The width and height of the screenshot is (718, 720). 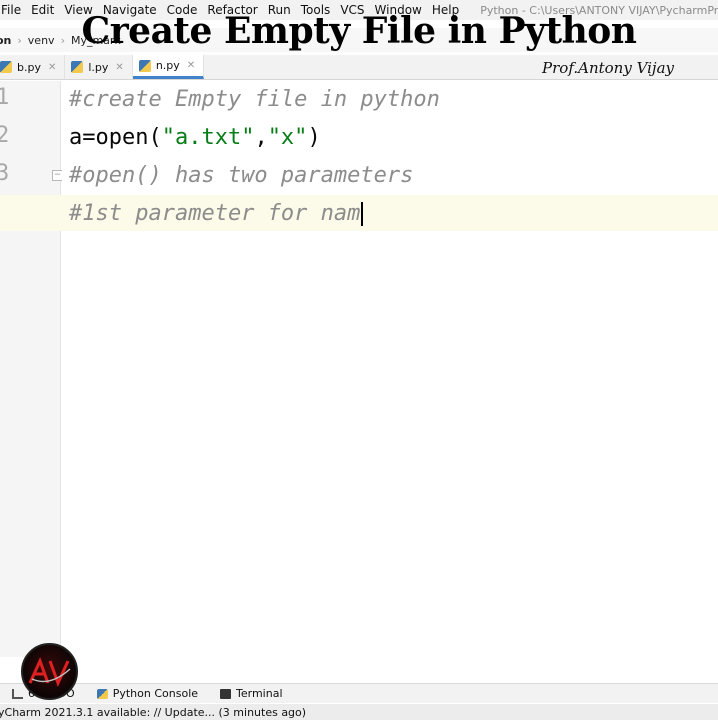 What do you see at coordinates (259, 693) in the screenshot?
I see `tool-label: Terminal` at bounding box center [259, 693].